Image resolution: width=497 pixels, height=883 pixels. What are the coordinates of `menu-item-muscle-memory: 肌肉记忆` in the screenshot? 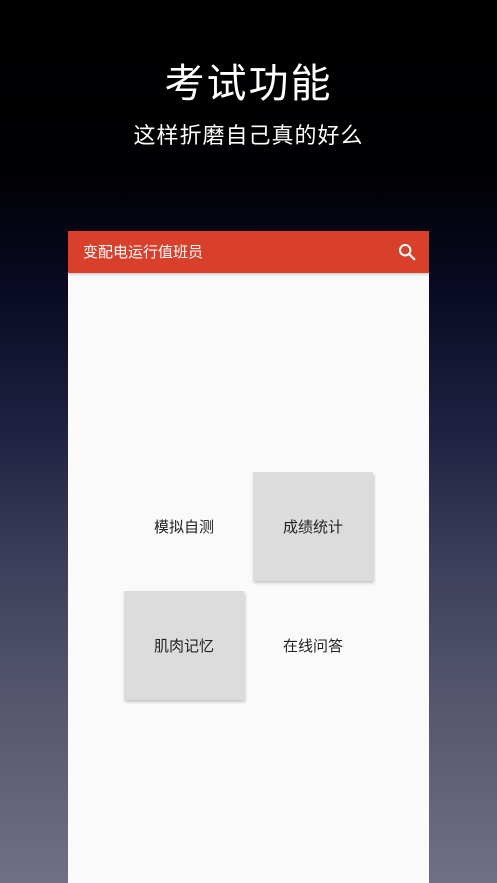 It's located at (184, 645).